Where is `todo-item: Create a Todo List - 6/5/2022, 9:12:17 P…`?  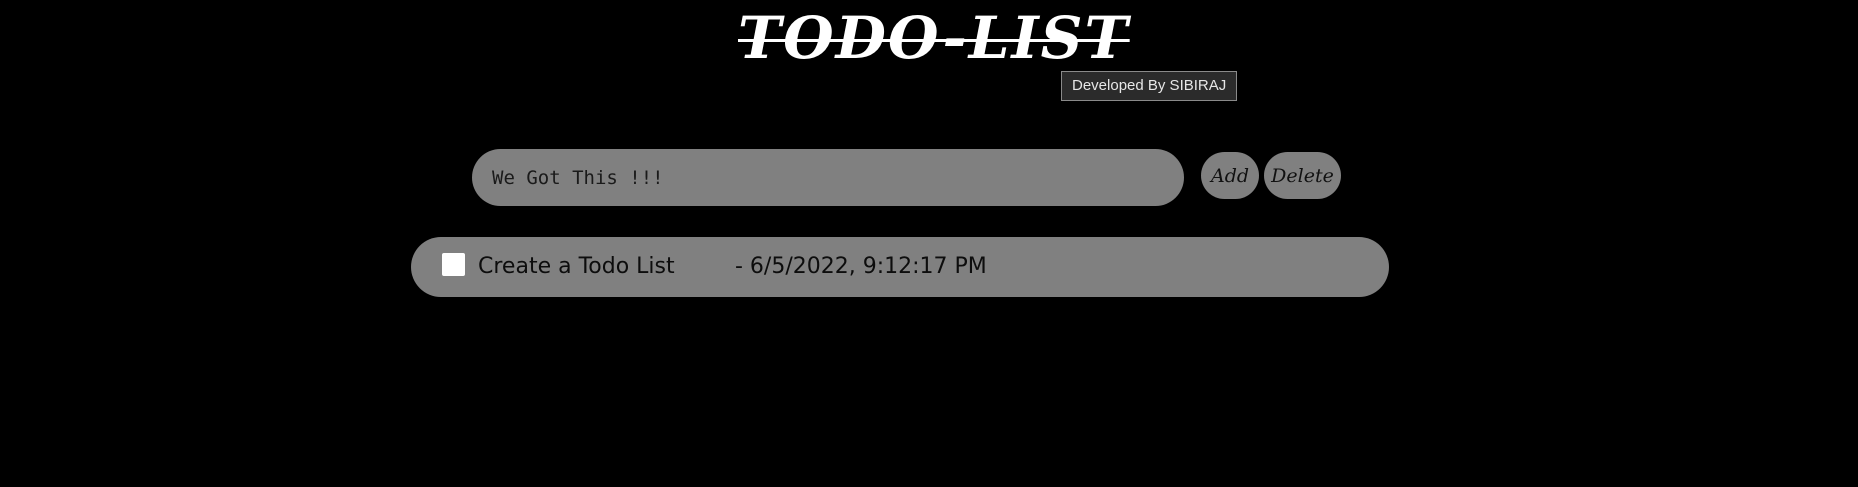
todo-item: Create a Todo List - 6/5/2022, 9:12:17 P… is located at coordinates (900, 267).